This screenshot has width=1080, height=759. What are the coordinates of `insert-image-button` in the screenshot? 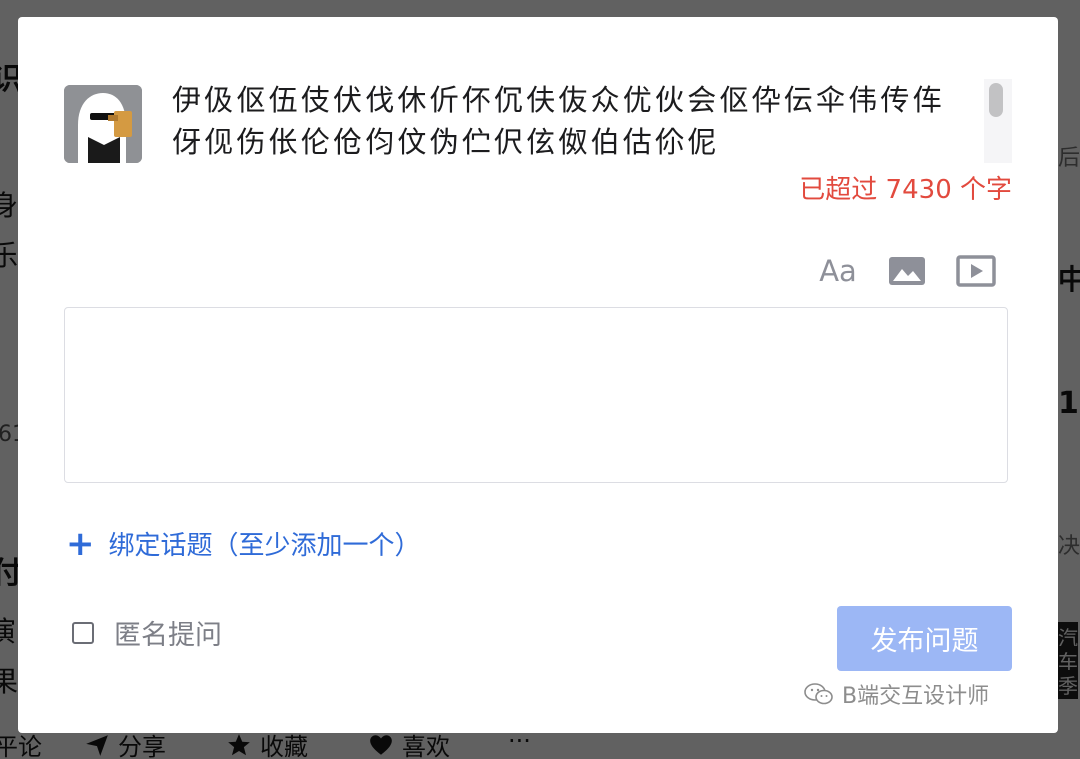 It's located at (907, 271).